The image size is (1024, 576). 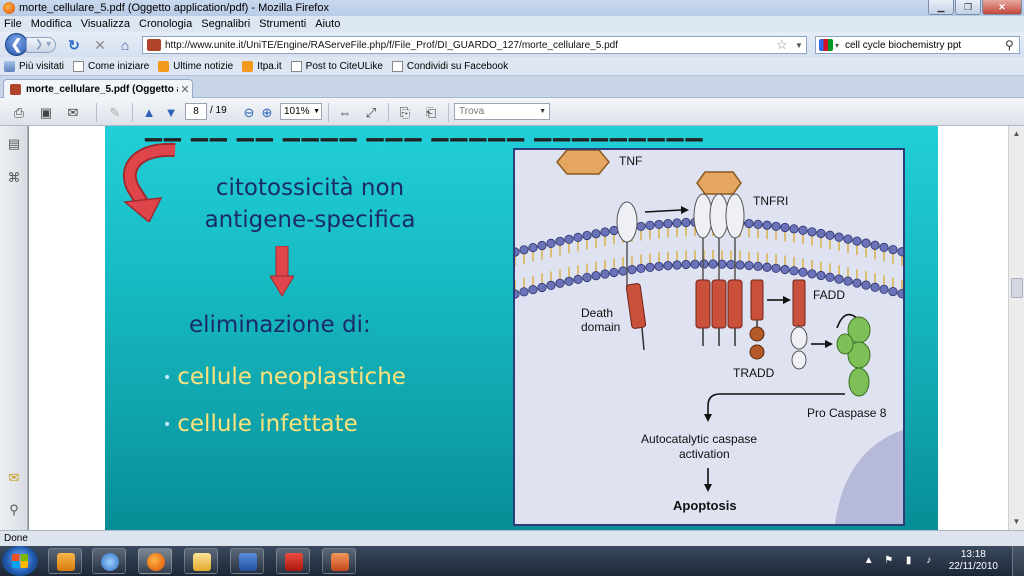 I want to click on status-bar: Done, so click(x=512, y=538).